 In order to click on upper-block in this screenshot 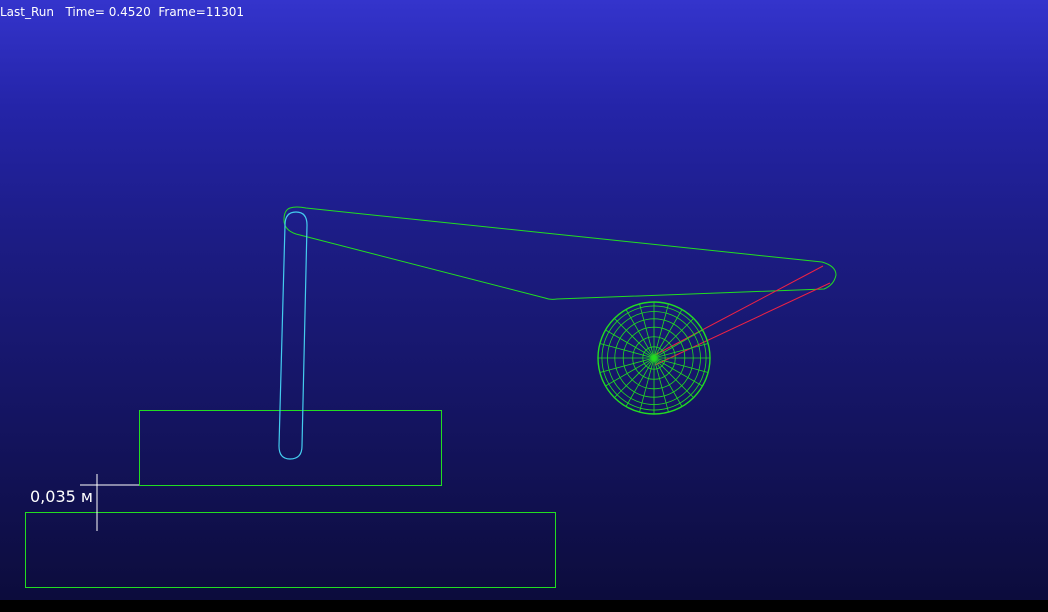, I will do `click(290, 448)`.